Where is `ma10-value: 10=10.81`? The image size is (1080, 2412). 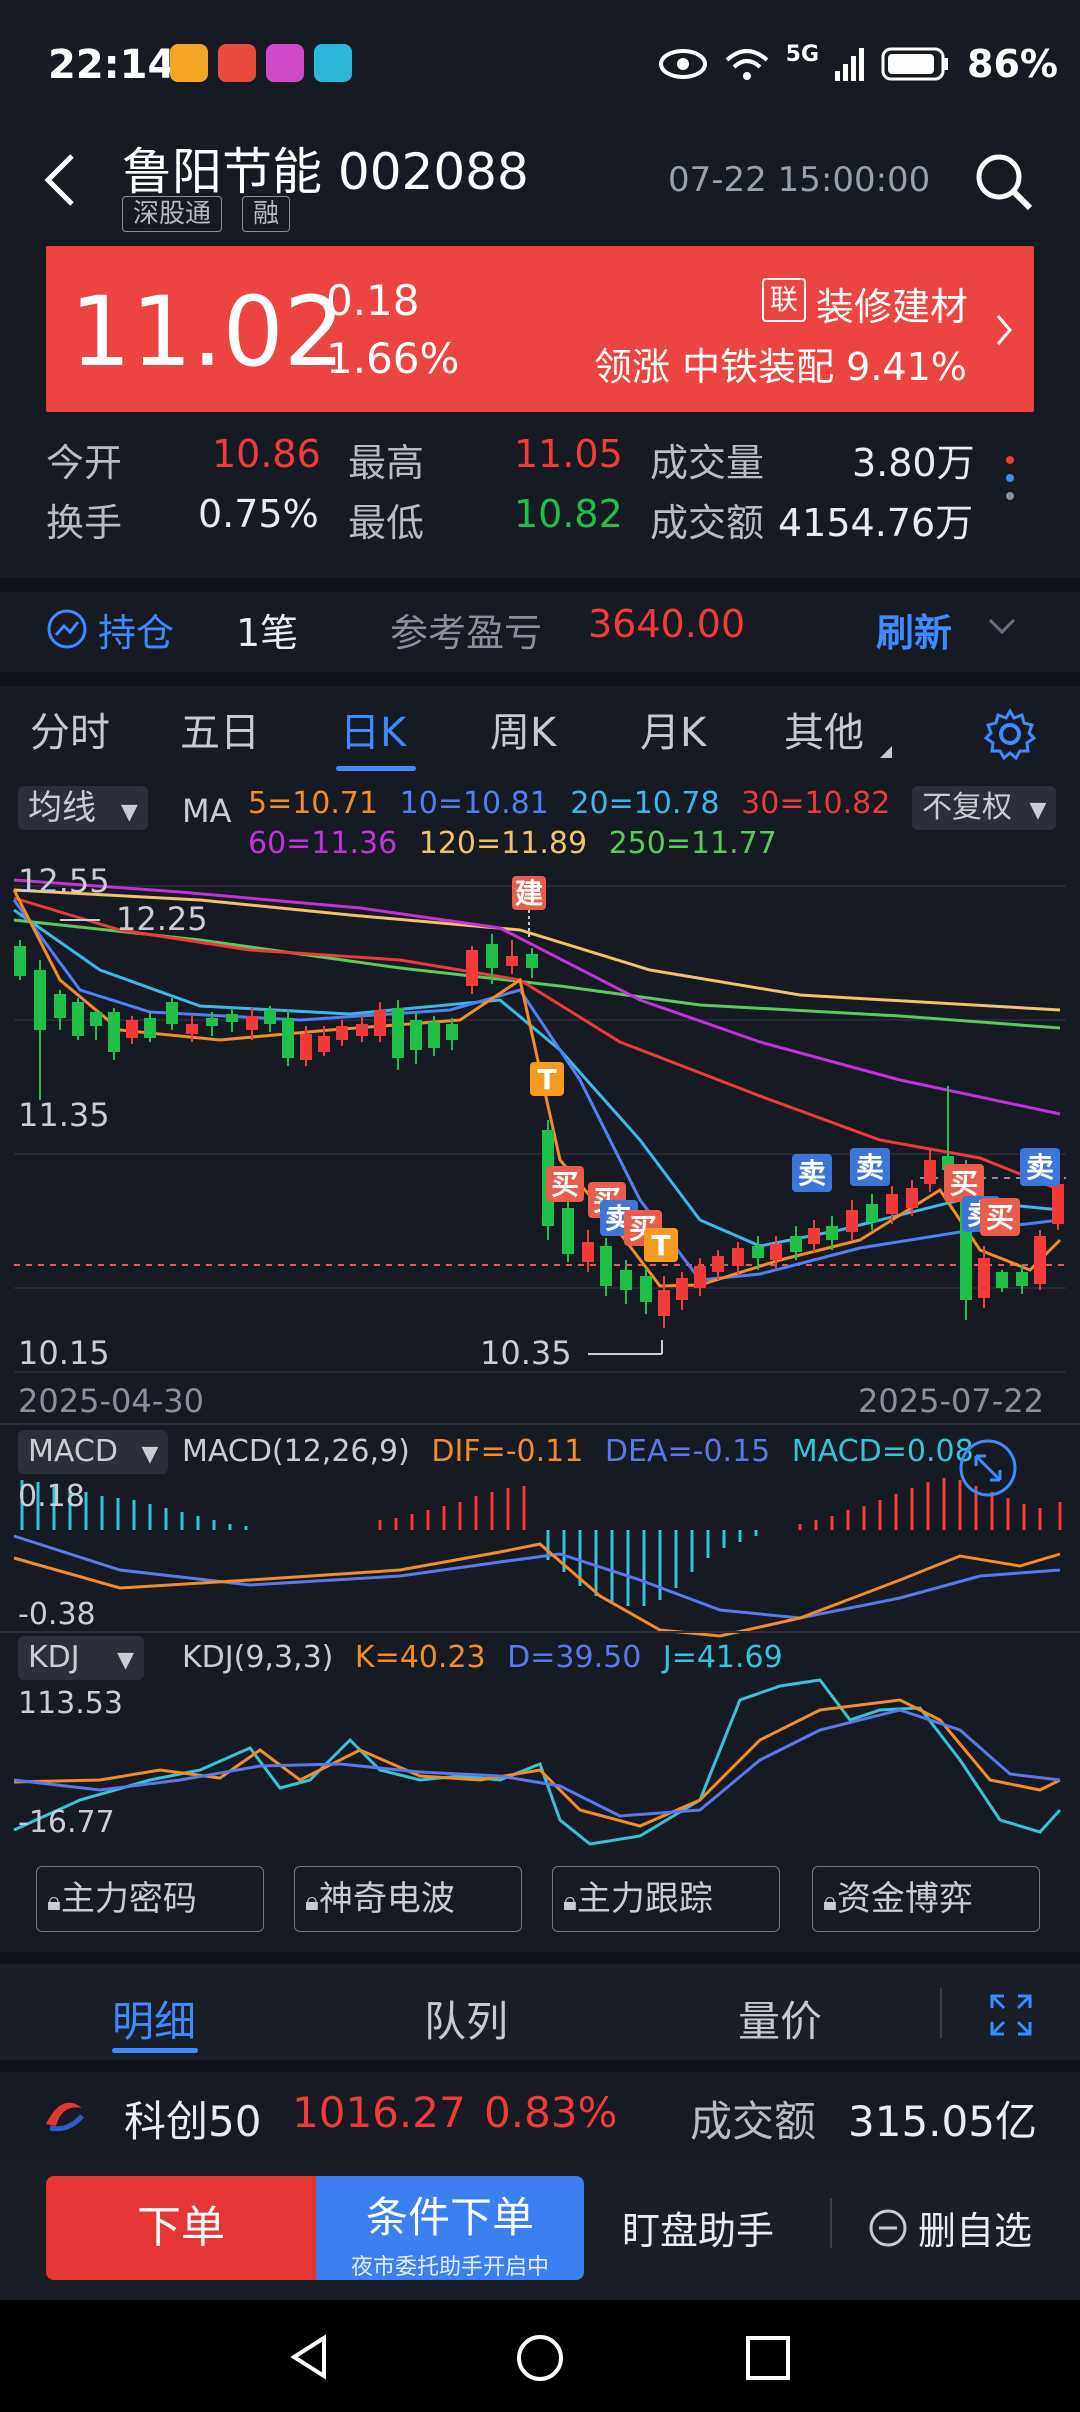 ma10-value: 10=10.81 is located at coordinates (474, 803).